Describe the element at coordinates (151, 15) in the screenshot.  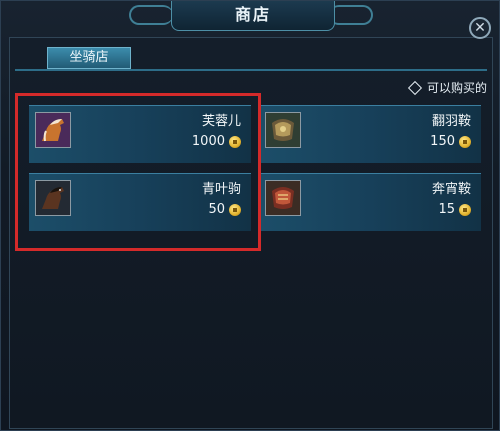
I see `title-ornament-left` at that location.